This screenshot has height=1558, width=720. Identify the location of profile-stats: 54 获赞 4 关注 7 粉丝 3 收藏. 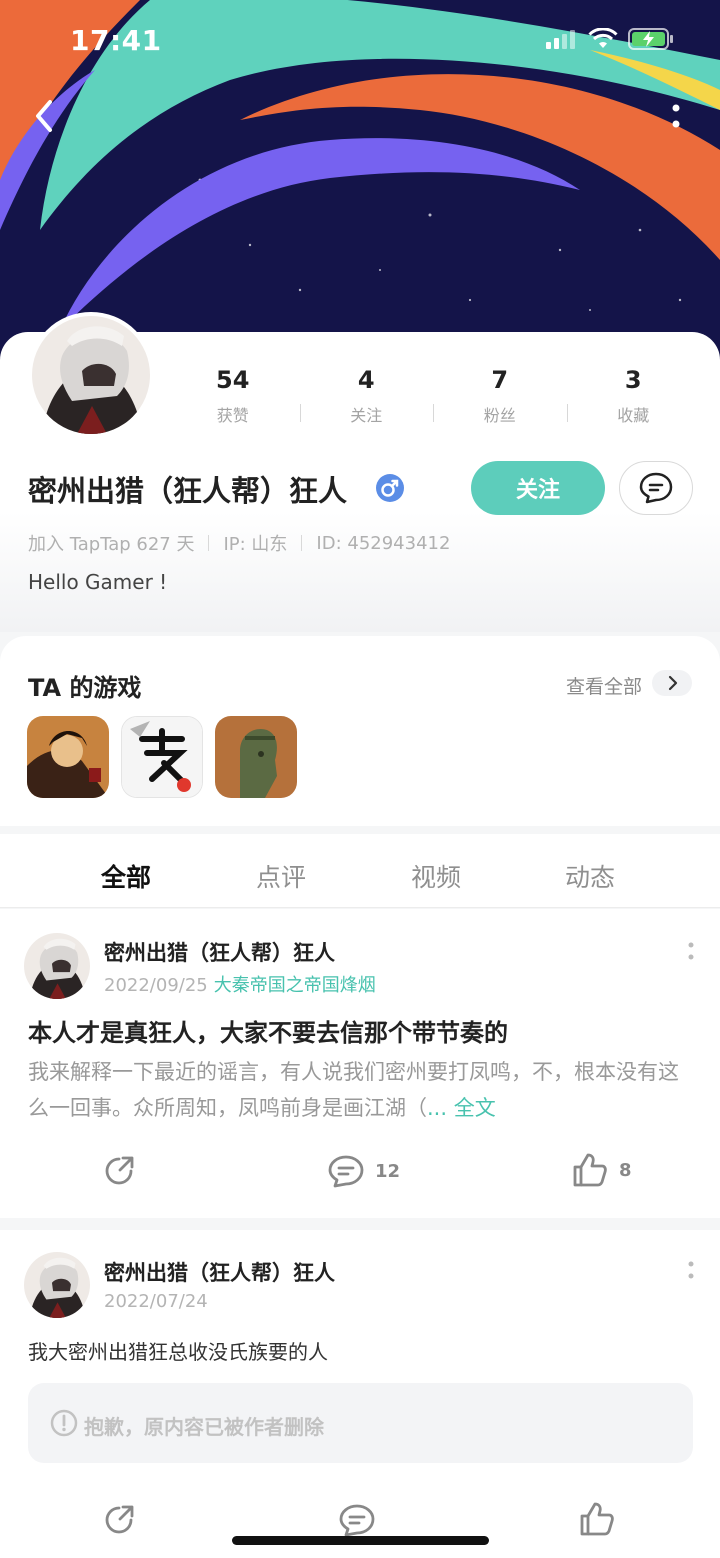
(433, 396).